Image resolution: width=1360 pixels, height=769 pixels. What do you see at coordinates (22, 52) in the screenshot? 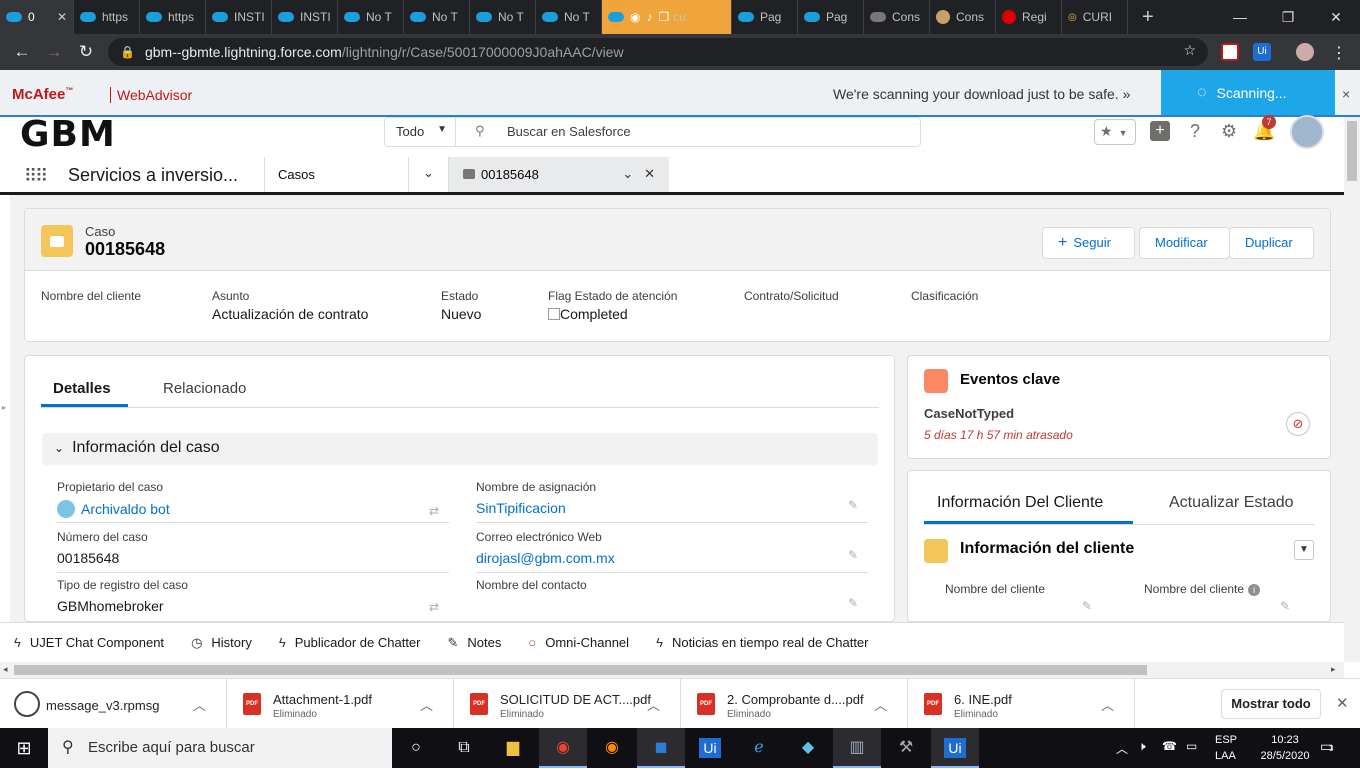
I see `back-arrow-icon: ←` at bounding box center [22, 52].